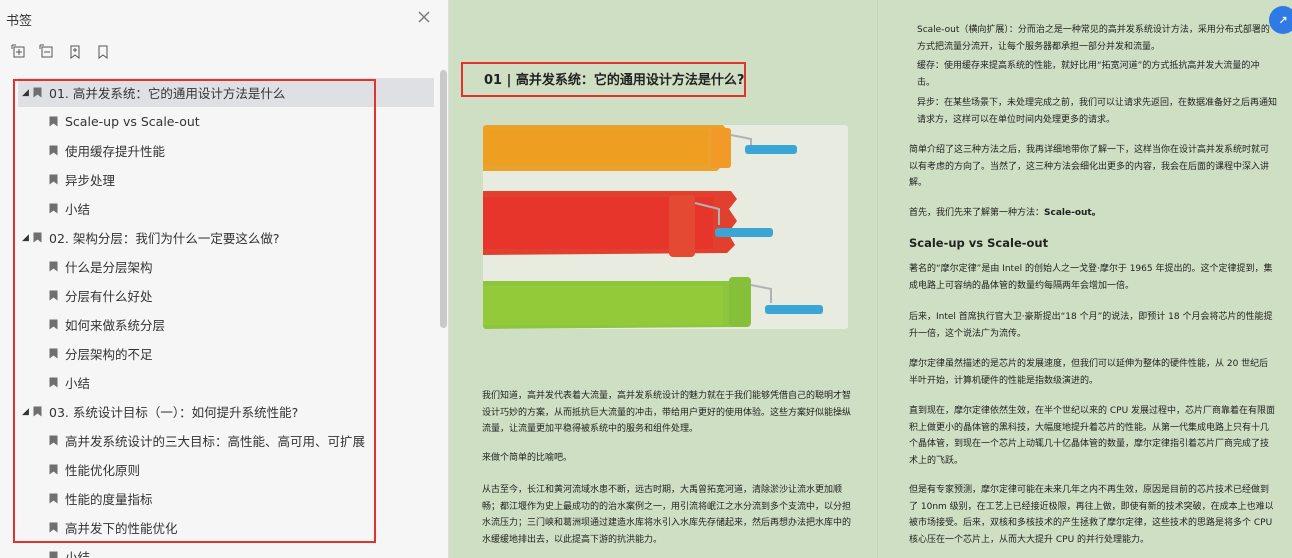  What do you see at coordinates (226, 353) in the screenshot?
I see `bookmark-item: 分层架构的不足` at bounding box center [226, 353].